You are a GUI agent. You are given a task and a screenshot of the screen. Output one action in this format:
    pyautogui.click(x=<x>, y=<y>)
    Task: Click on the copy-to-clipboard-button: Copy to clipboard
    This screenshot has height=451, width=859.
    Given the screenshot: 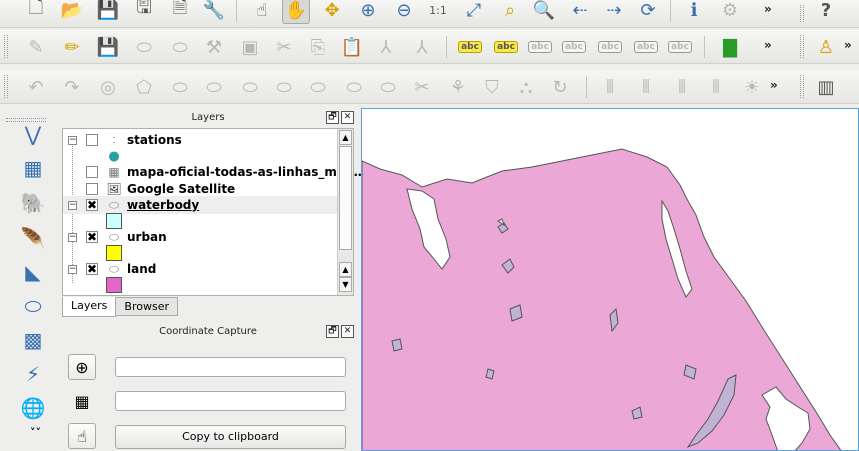 What is the action you would take?
    pyautogui.click(x=230, y=437)
    